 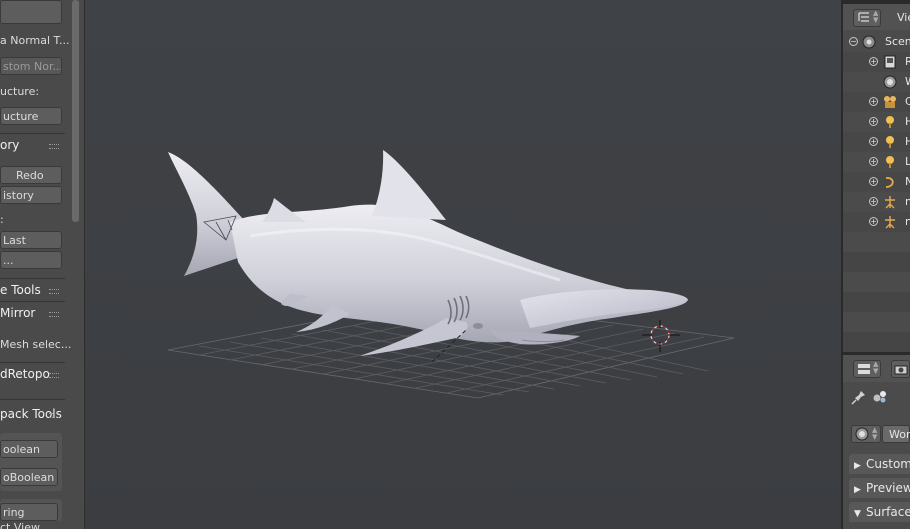 What do you see at coordinates (18, 313) in the screenshot?
I see `mirror-header-label: Mirror` at bounding box center [18, 313].